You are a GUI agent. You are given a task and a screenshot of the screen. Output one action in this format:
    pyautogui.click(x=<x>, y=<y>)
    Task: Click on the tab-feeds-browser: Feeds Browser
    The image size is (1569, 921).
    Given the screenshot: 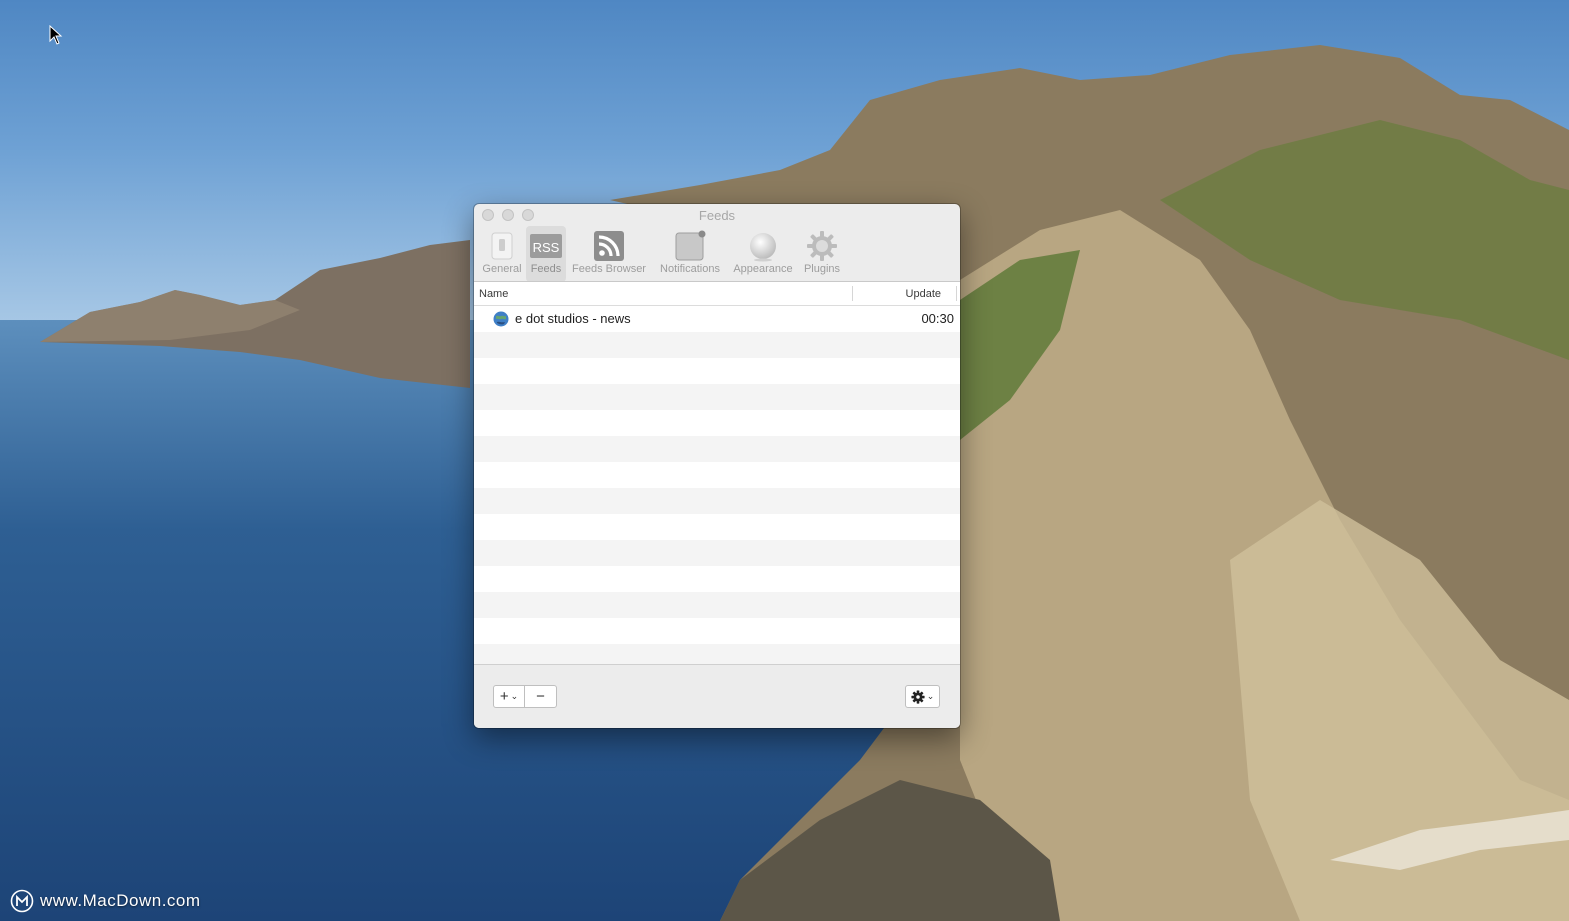 What is the action you would take?
    pyautogui.click(x=609, y=254)
    